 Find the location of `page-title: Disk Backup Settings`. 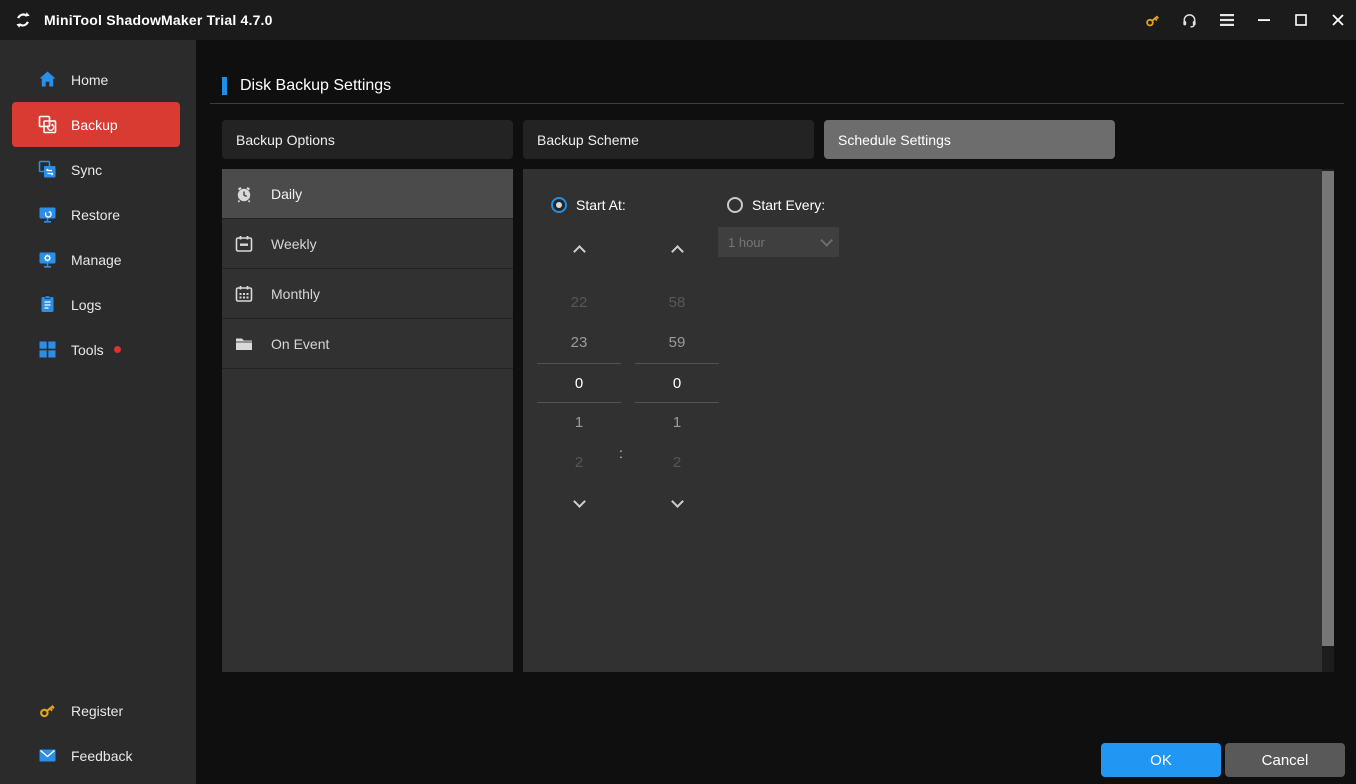

page-title: Disk Backup Settings is located at coordinates (316, 85).